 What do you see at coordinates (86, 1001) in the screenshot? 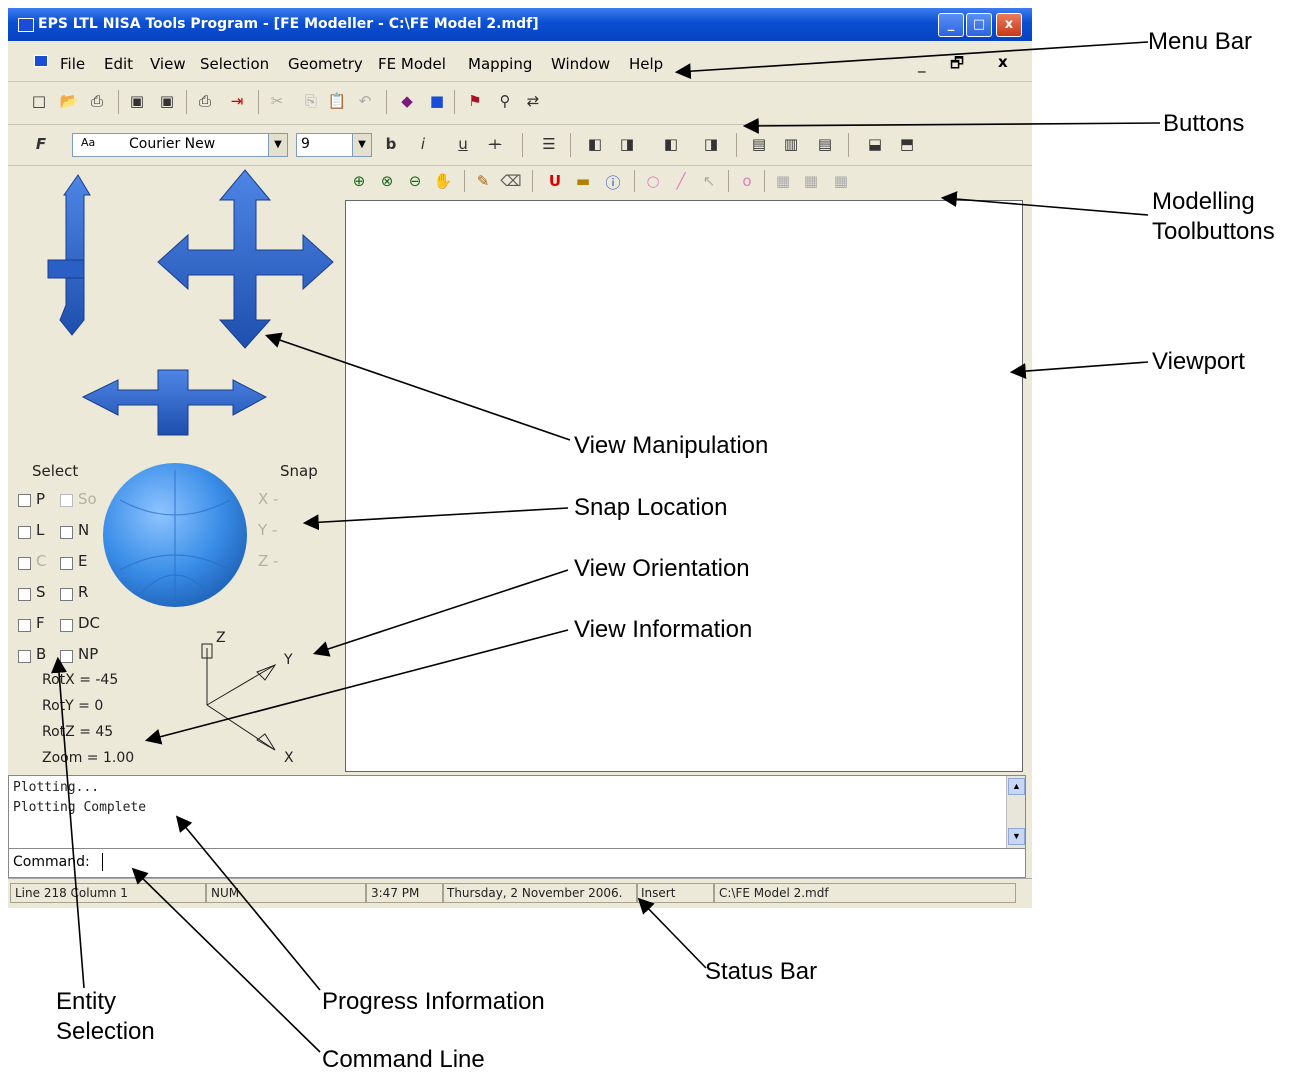
I see `callout-entity-1: Entity` at bounding box center [86, 1001].